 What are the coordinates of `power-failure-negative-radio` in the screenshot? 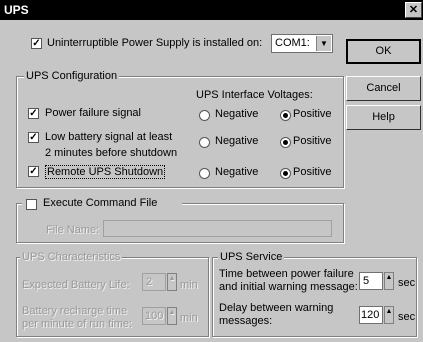 It's located at (204, 115).